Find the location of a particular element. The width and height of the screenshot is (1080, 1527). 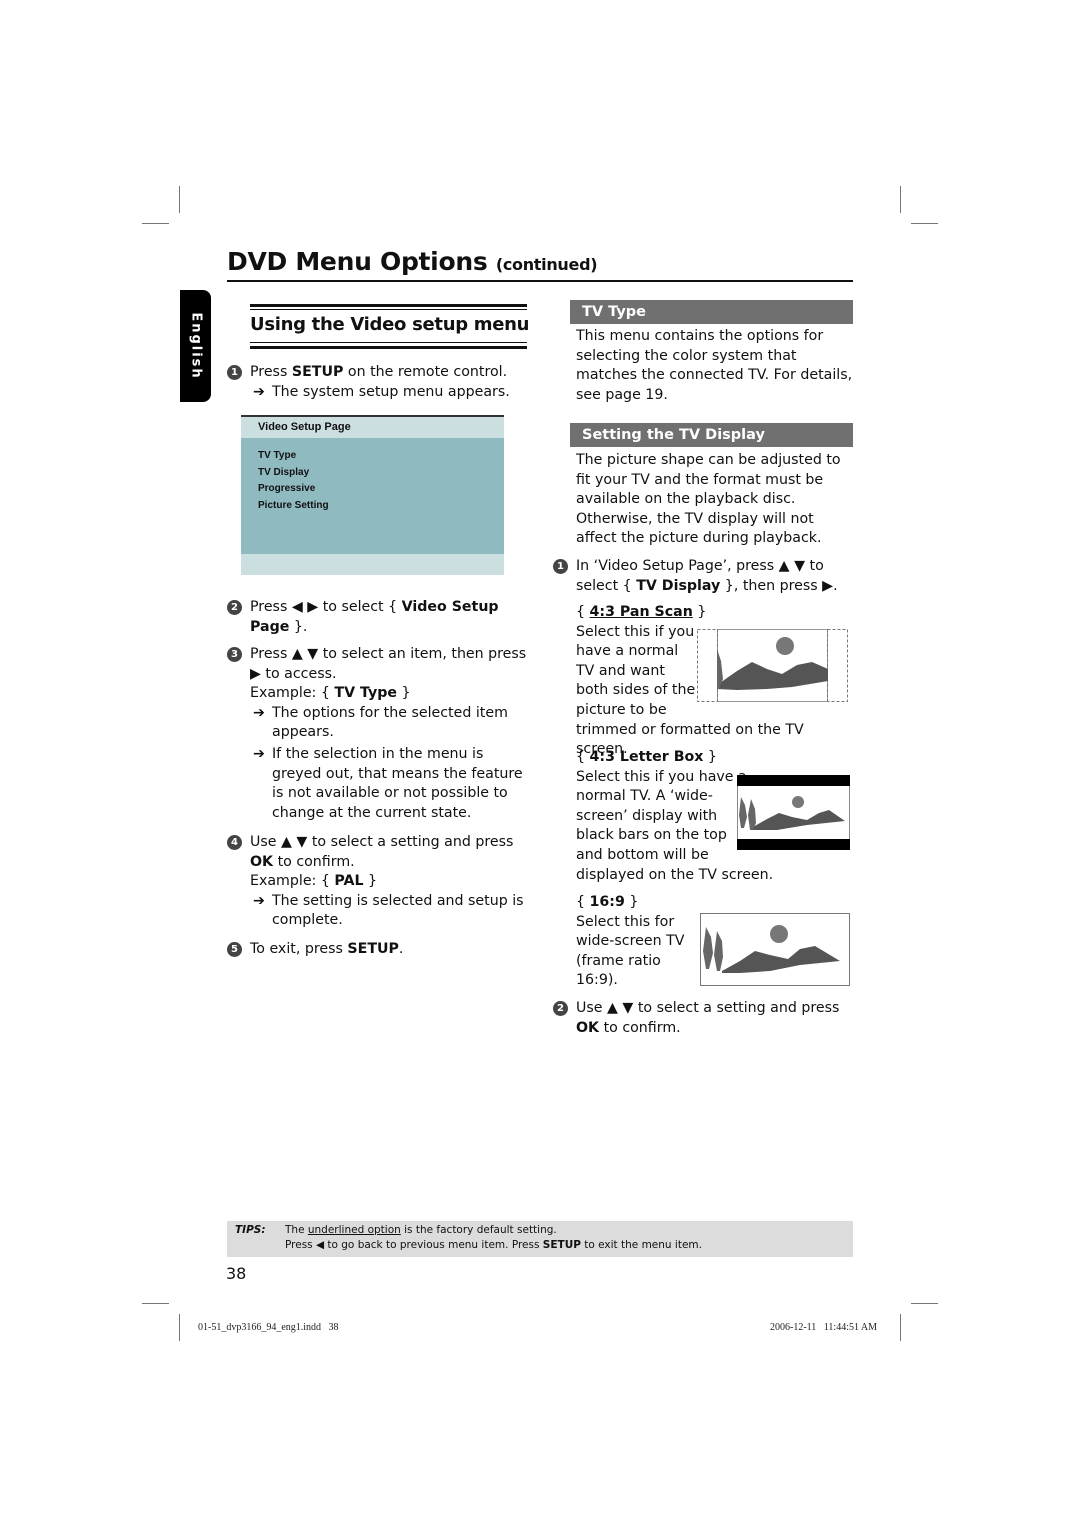

result-text: The system setup menu appears. is located at coordinates (391, 391).